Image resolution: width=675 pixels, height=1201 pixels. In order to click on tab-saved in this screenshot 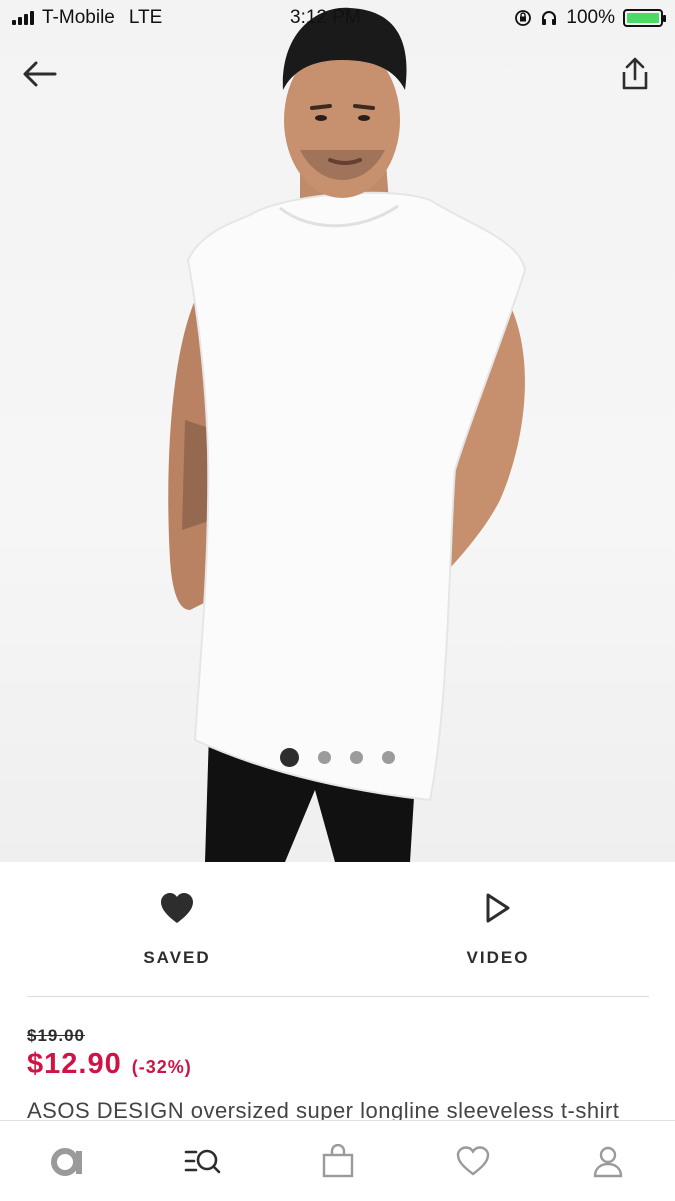, I will do `click(473, 1161)`.